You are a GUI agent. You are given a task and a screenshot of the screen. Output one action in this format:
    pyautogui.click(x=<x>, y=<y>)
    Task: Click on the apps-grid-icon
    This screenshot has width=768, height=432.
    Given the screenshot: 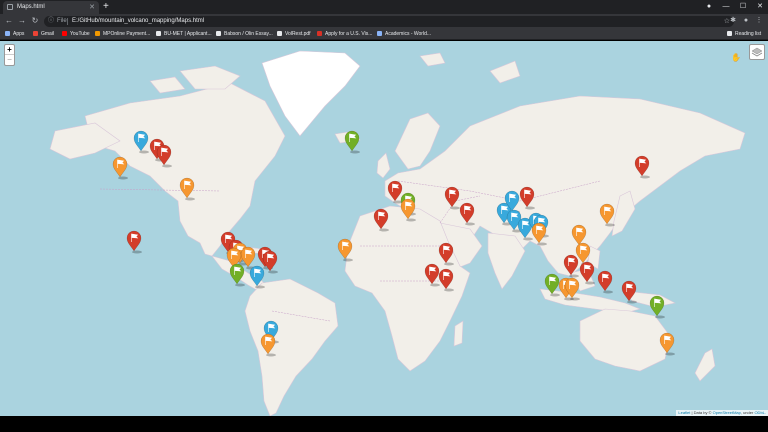 What is the action you would take?
    pyautogui.click(x=7, y=33)
    